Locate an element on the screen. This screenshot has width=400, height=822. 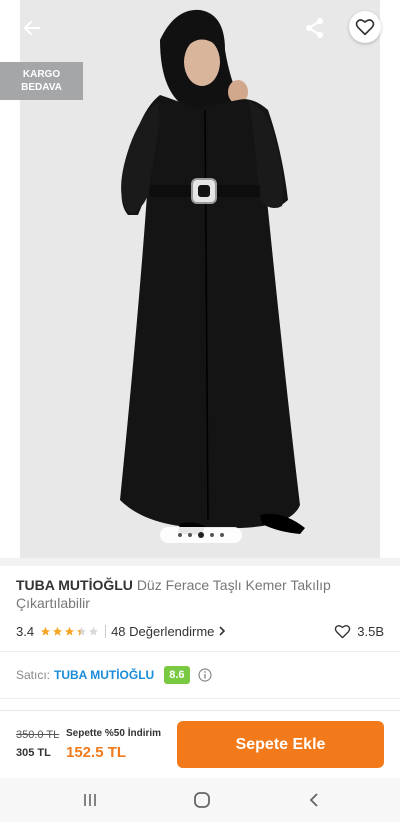
cart-discount-label: Sepette %50 İndirim is located at coordinates (114, 733).